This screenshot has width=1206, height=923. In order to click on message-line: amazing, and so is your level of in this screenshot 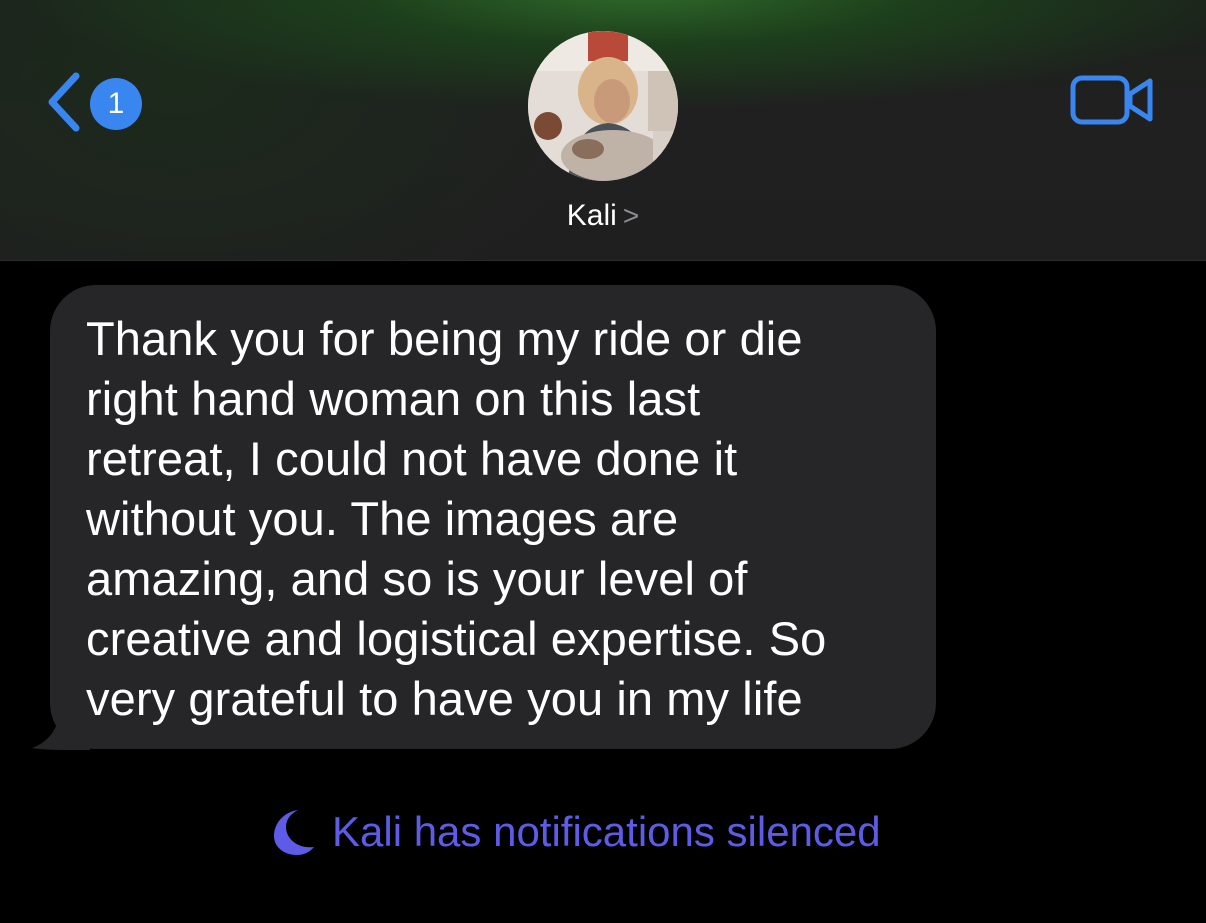, I will do `click(417, 578)`.